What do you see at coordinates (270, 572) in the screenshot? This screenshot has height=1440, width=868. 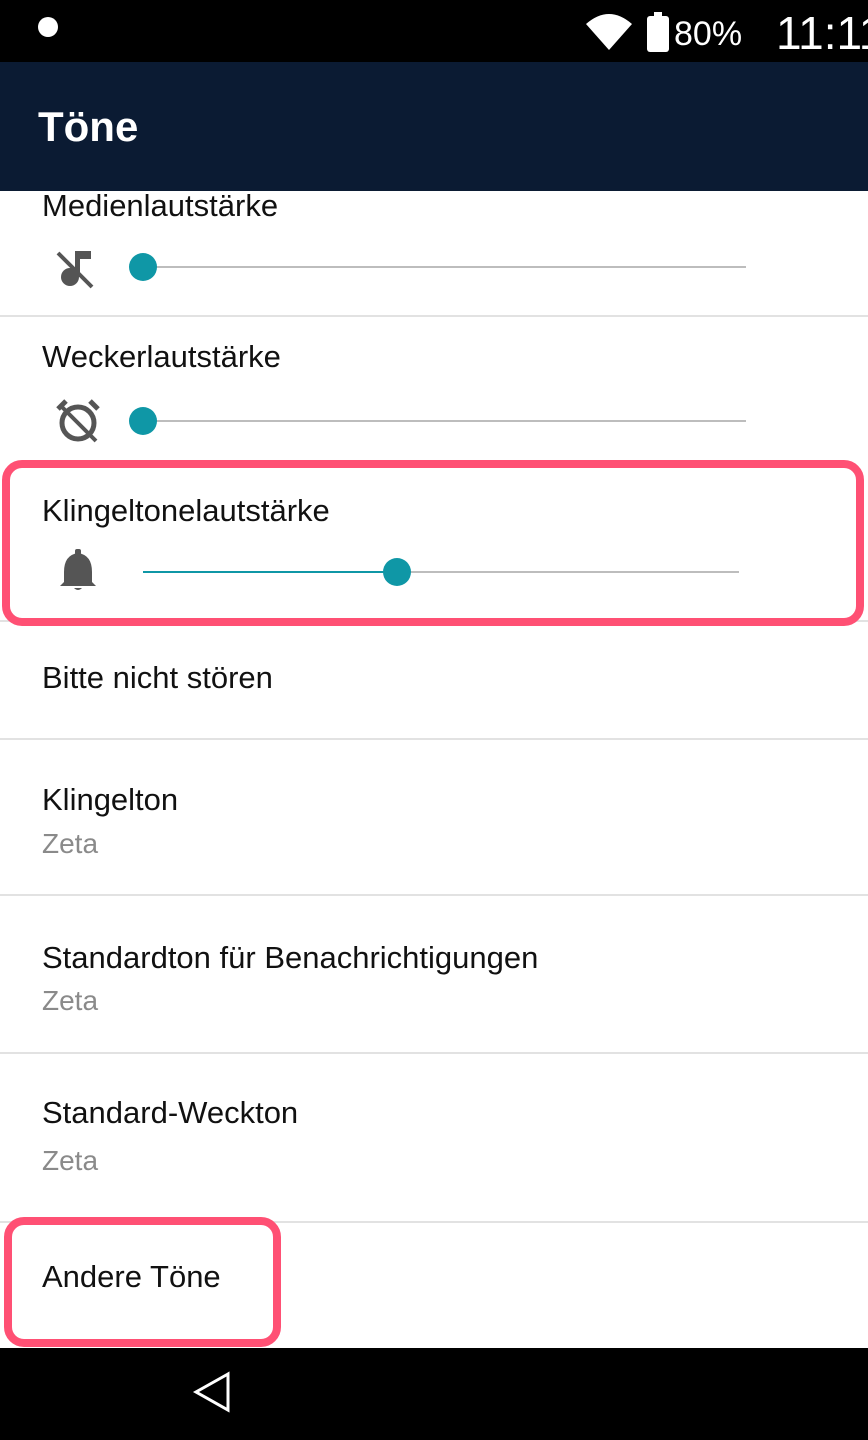 I see `ringtone-volume-progress` at bounding box center [270, 572].